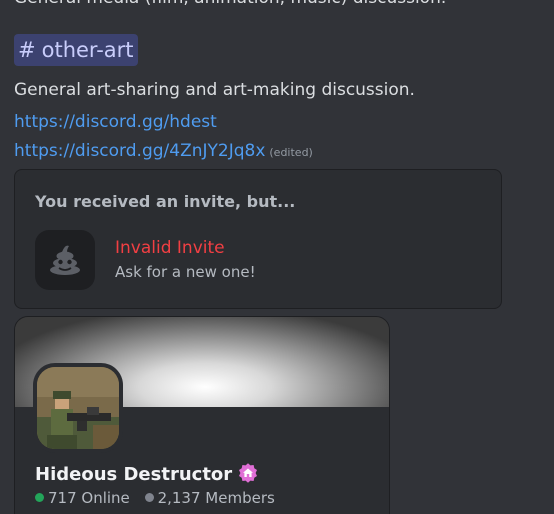  Describe the element at coordinates (87, 50) in the screenshot. I see `channel-mention-label: other-art` at that location.